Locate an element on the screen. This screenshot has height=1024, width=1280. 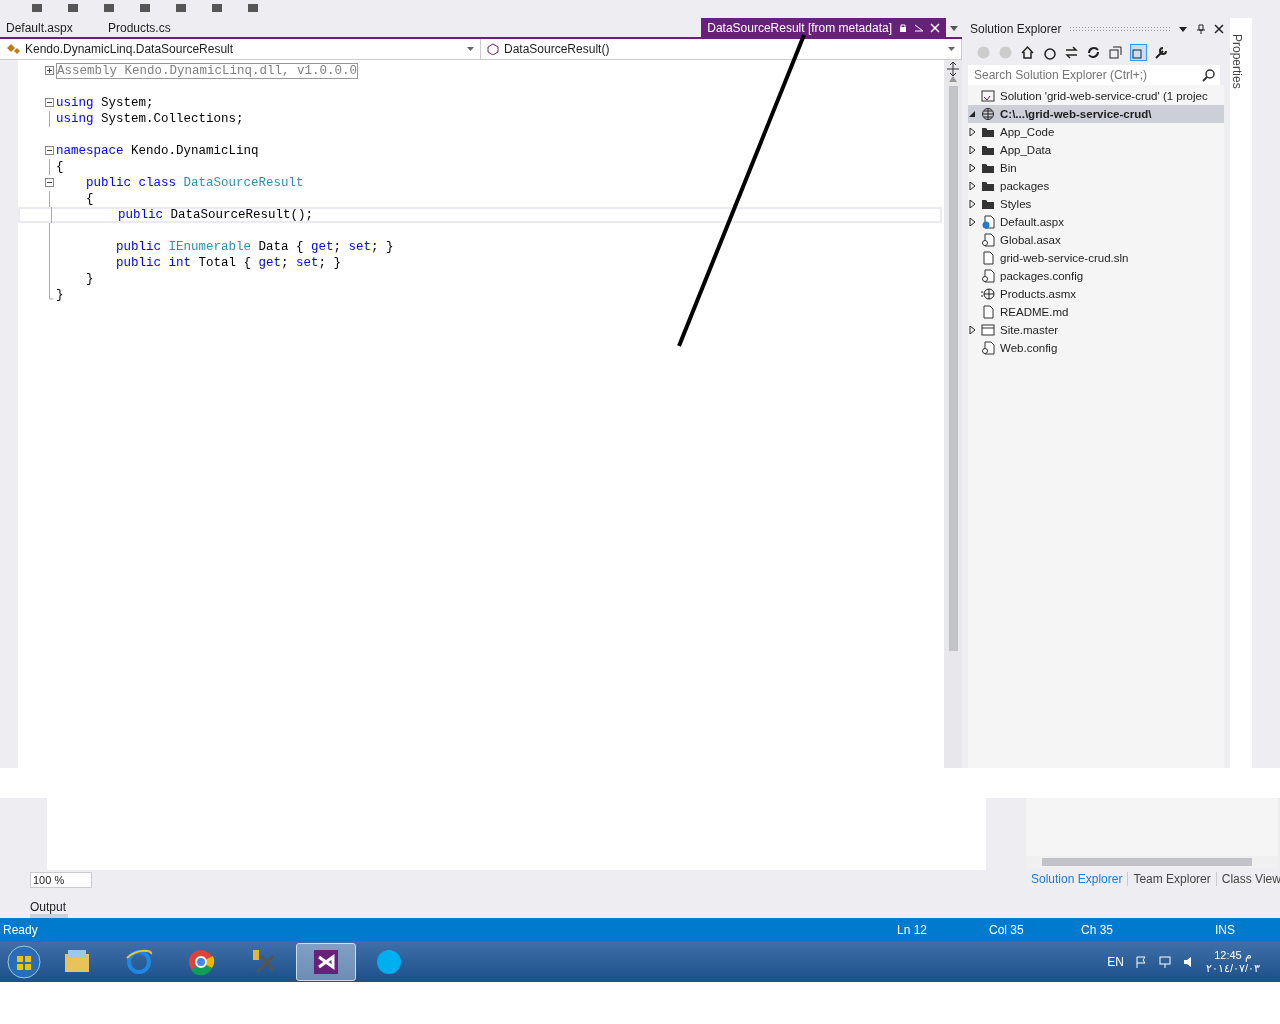
char-number: Ch 35 is located at coordinates (1098, 930).